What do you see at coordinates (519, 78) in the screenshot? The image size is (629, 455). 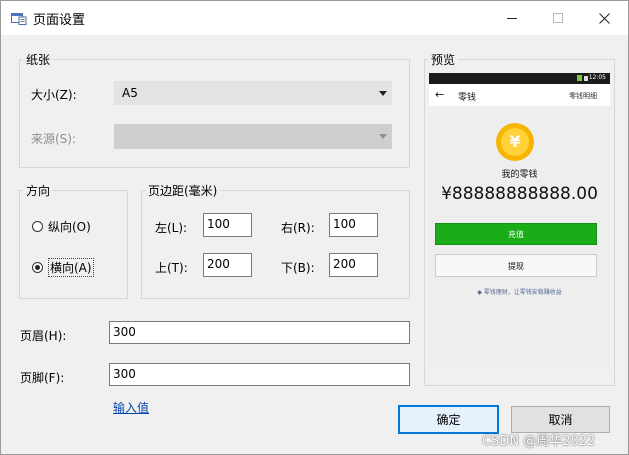 I see `phone-status-bar: 12:05` at bounding box center [519, 78].